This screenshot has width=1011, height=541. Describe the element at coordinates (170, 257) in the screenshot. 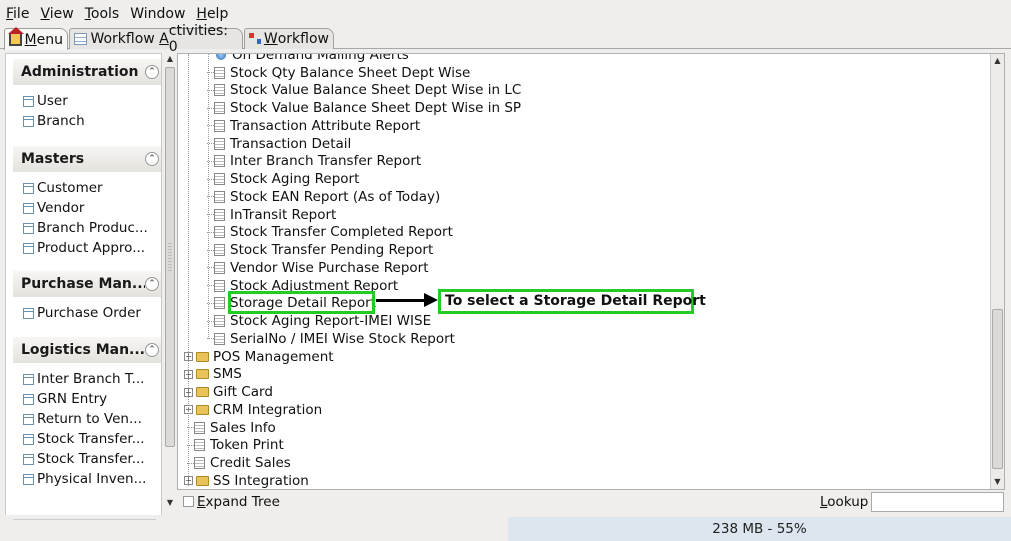

I see `splitter-grip` at that location.